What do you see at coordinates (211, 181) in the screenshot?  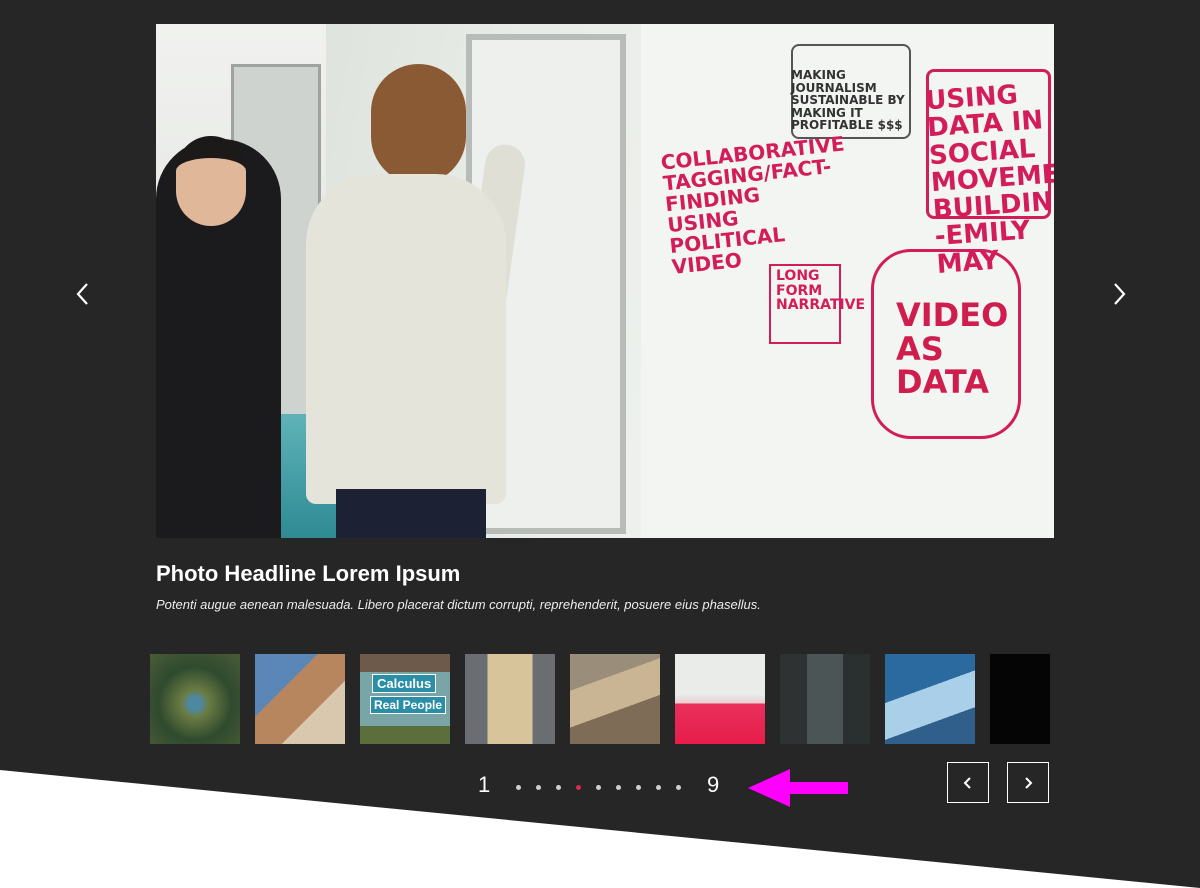 I see `photo-person-woman-head` at bounding box center [211, 181].